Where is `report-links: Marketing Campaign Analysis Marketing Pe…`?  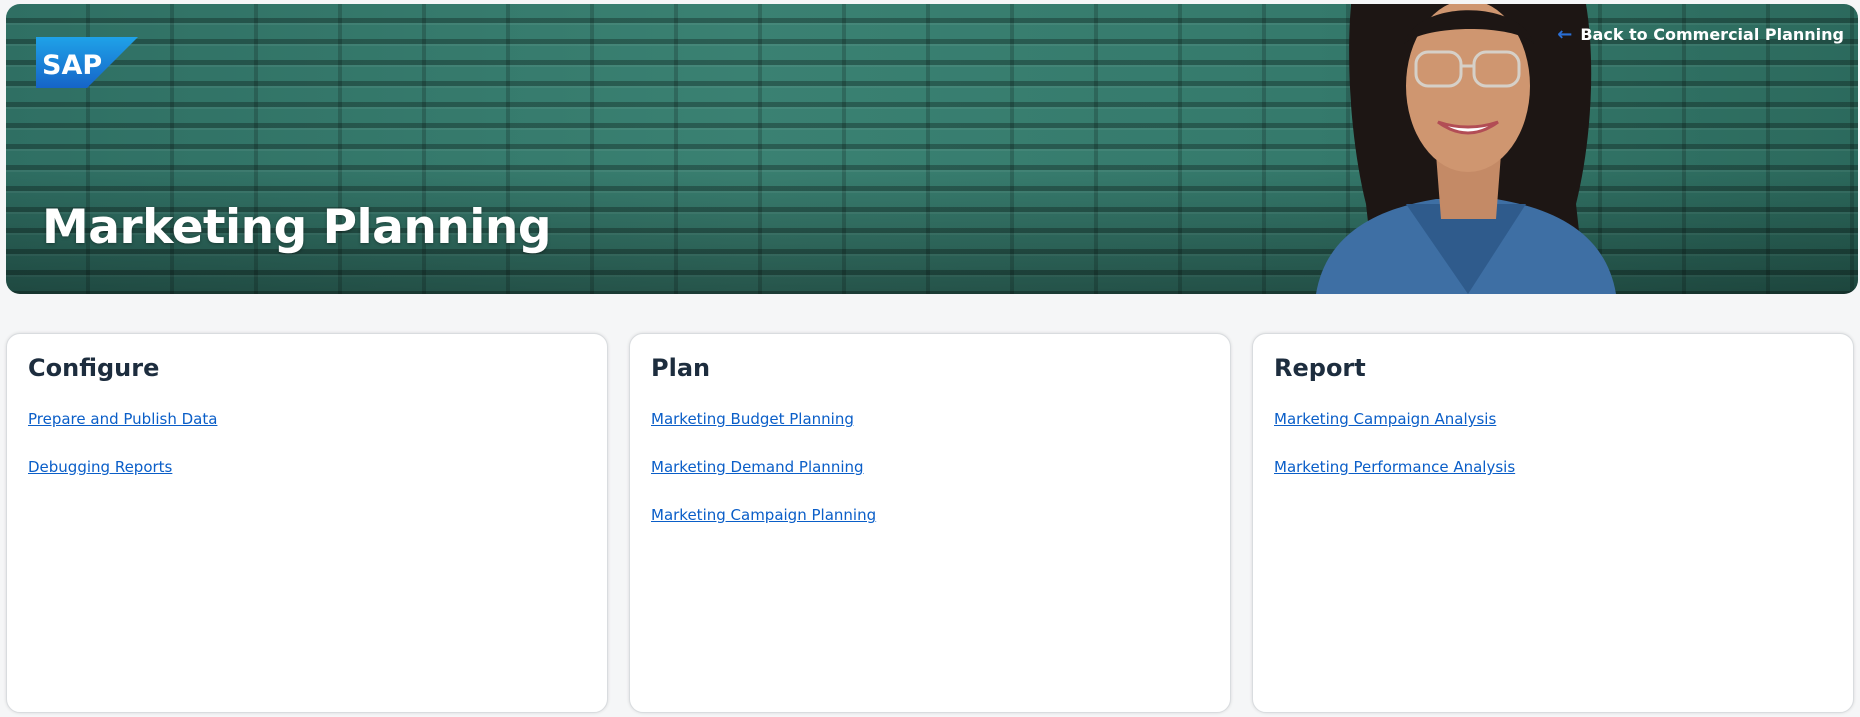 report-links: Marketing Campaign Analysis Marketing Pe… is located at coordinates (1394, 458).